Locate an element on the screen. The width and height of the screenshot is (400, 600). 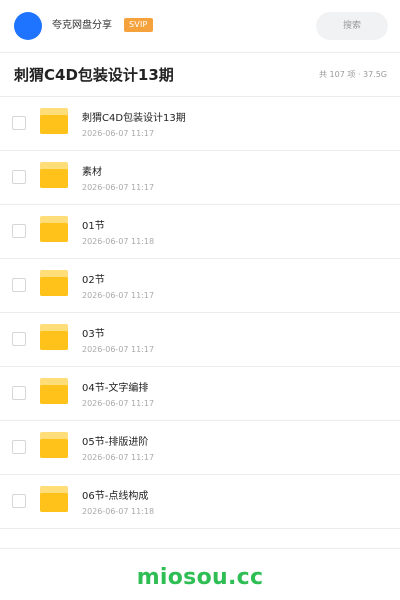
title-bar: 刺猬C4D包装设计13期 共 107 项 · 37.5G is located at coordinates (200, 75).